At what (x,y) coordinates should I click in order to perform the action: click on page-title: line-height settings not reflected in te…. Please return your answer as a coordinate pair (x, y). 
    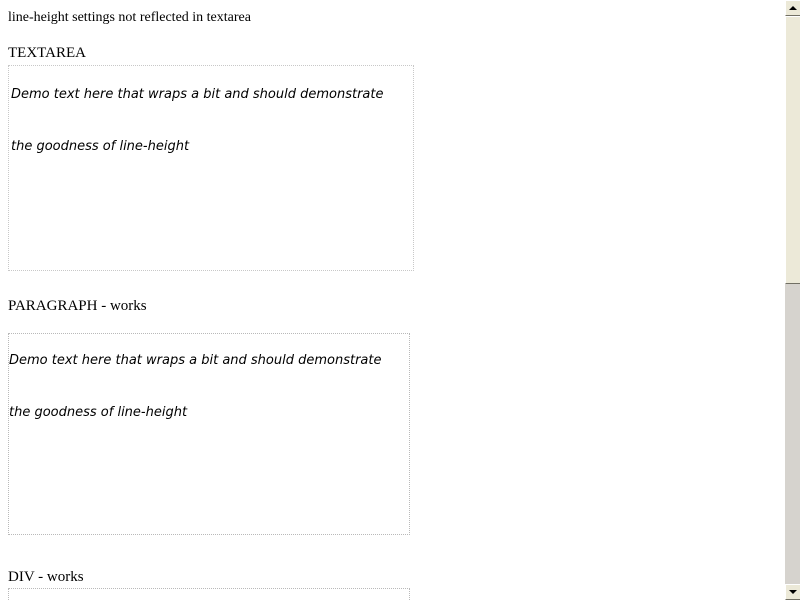
    Looking at the image, I should click on (129, 17).